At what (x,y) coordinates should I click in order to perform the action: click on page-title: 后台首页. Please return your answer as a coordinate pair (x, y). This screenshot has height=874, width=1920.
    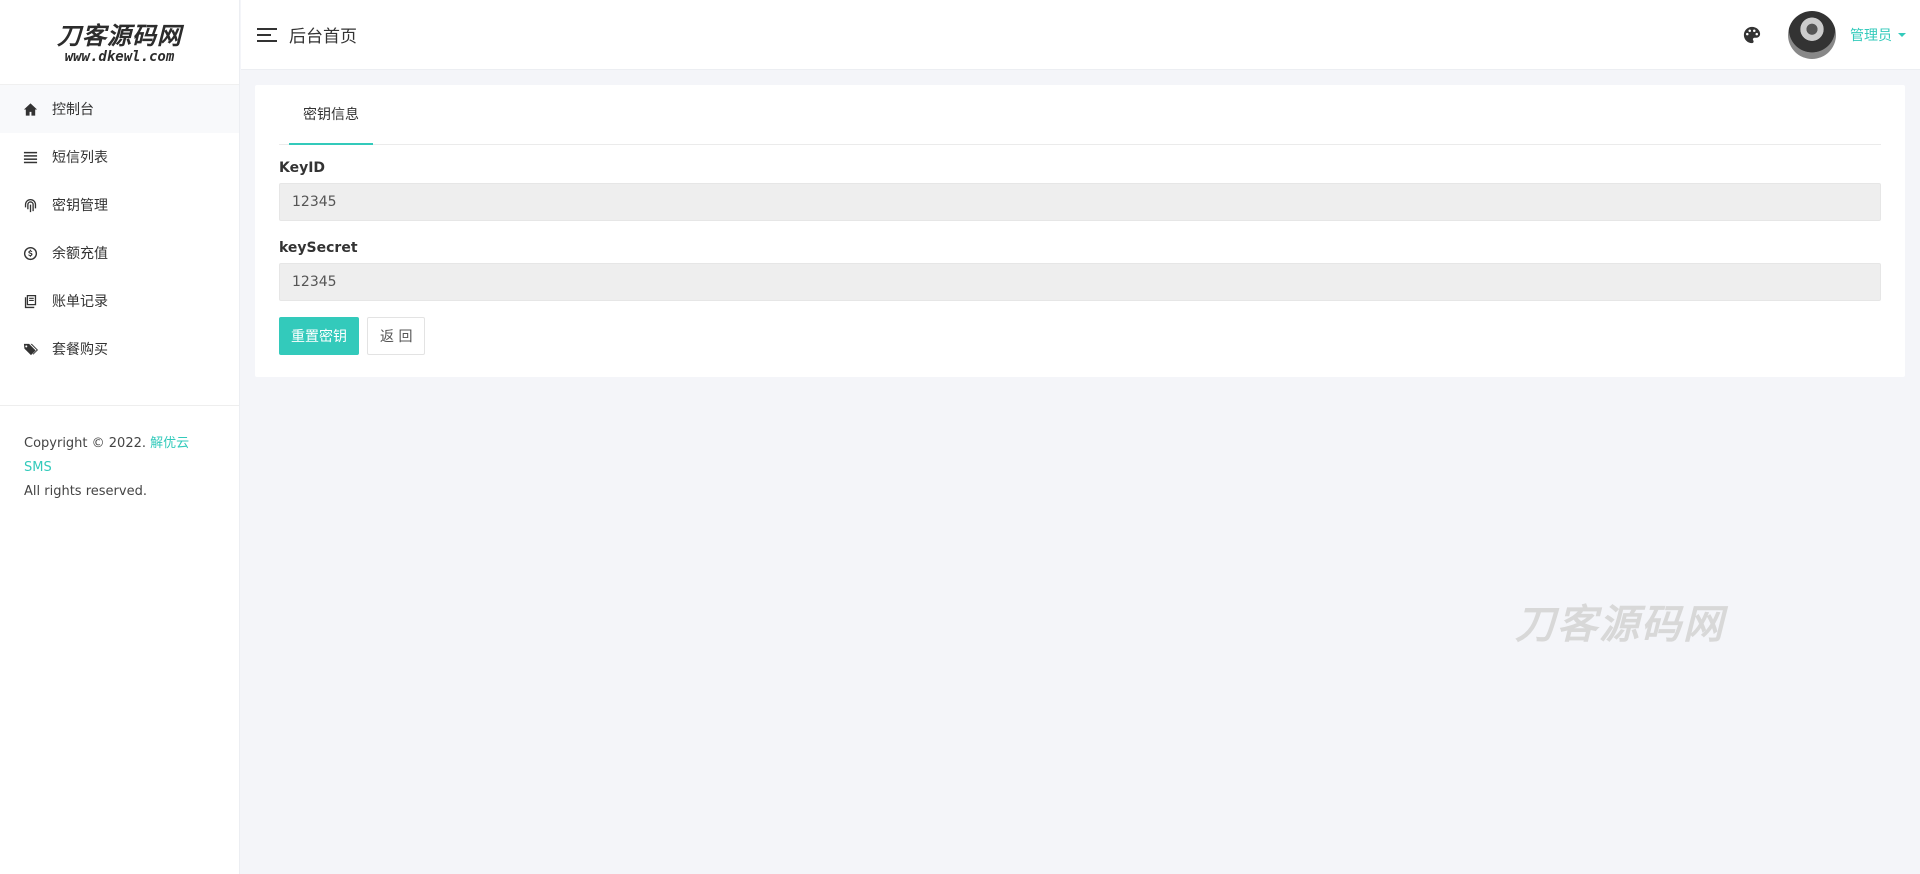
    Looking at the image, I should click on (323, 37).